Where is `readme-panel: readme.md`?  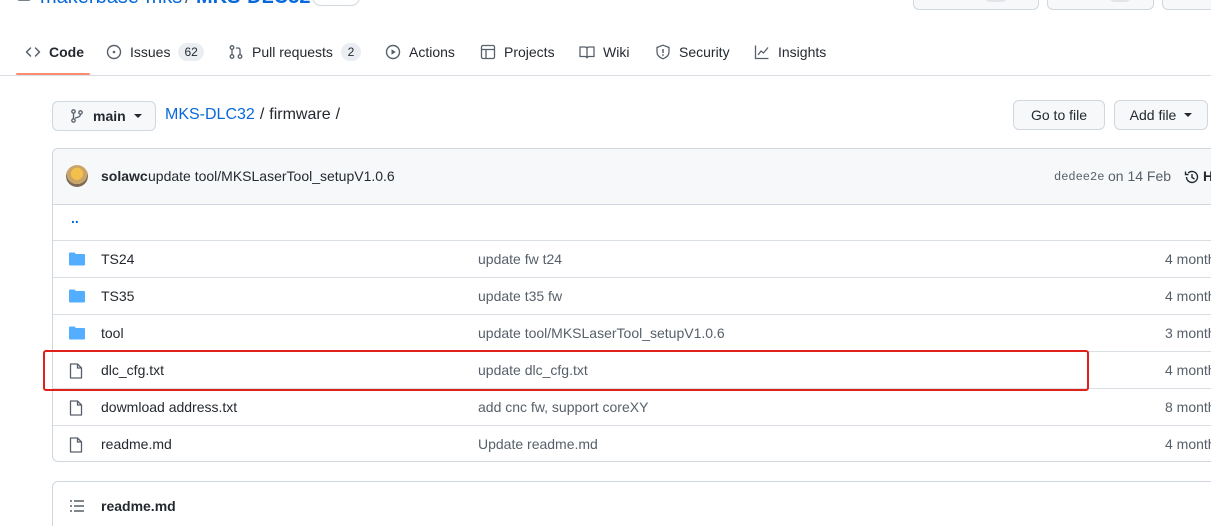
readme-panel: readme.md is located at coordinates (631, 503).